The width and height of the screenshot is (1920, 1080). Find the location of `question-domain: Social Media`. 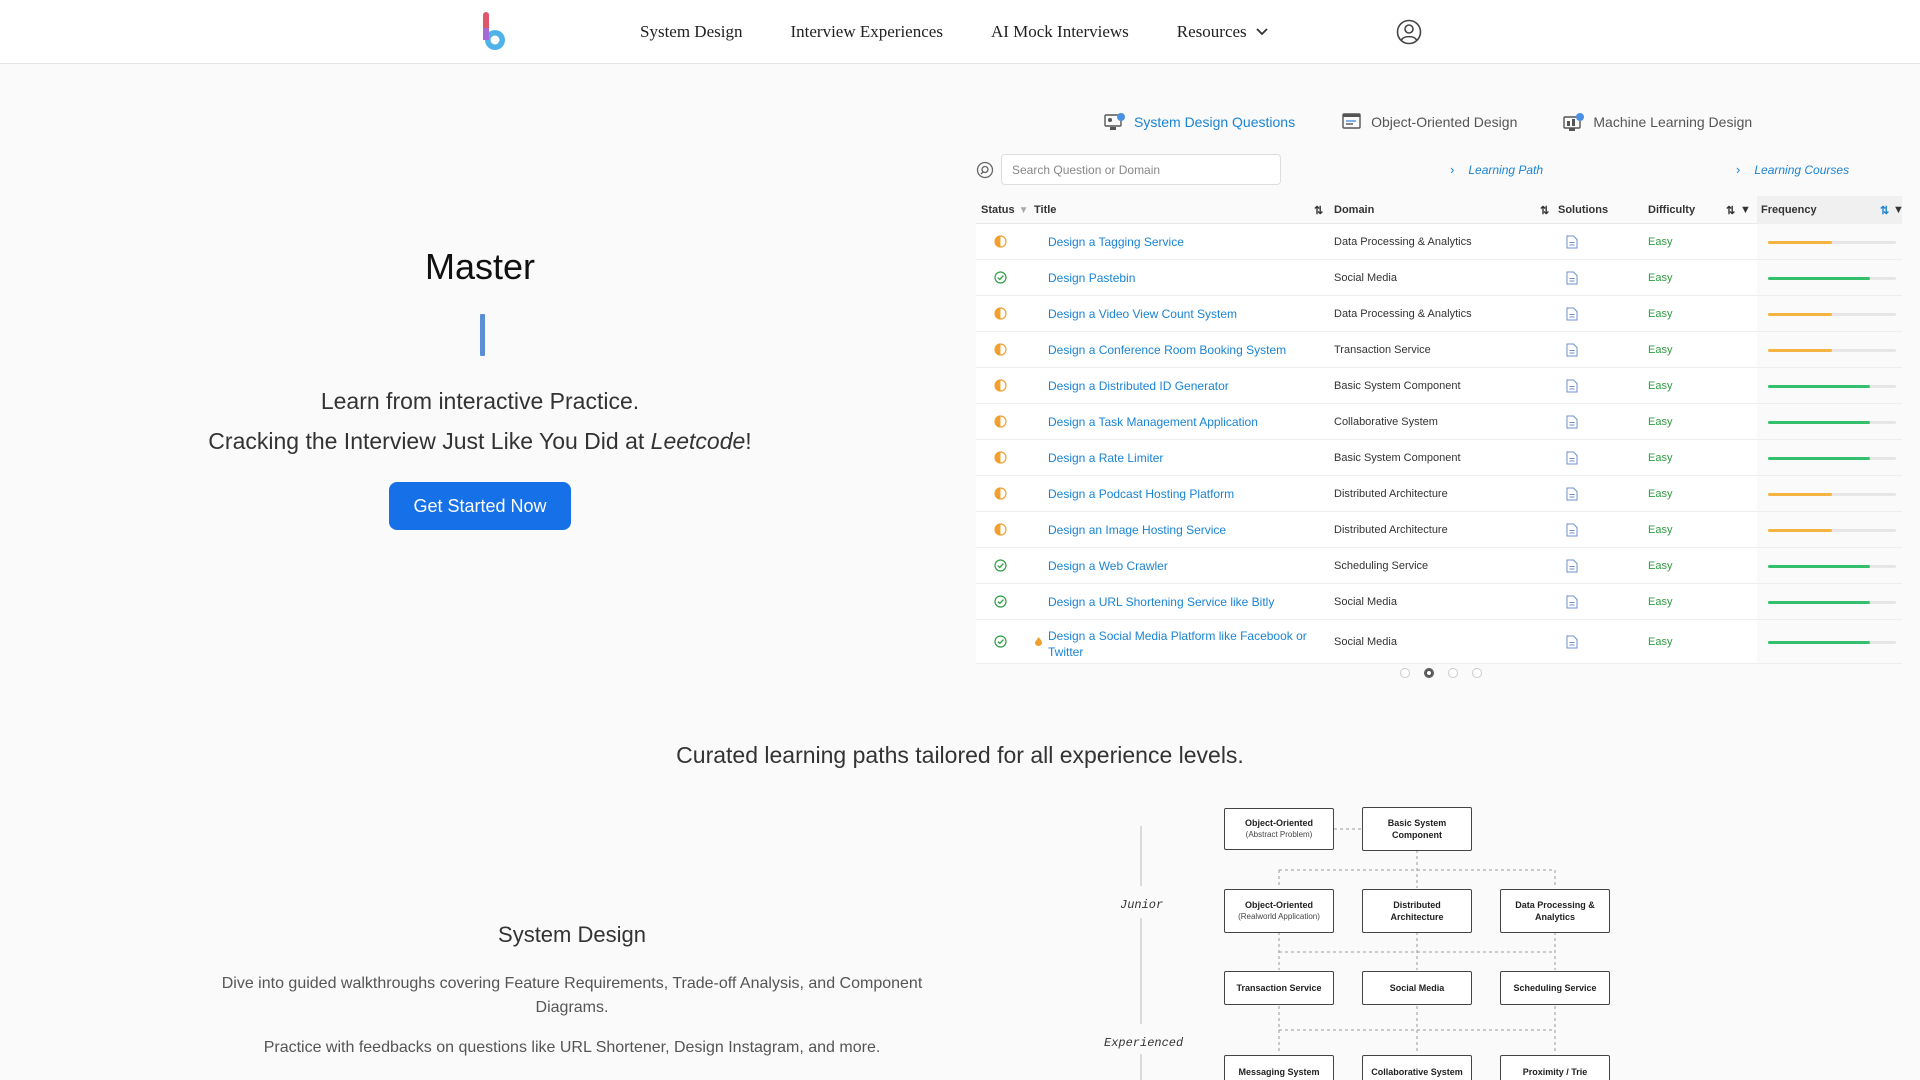

question-domain: Social Media is located at coordinates (1365, 602).